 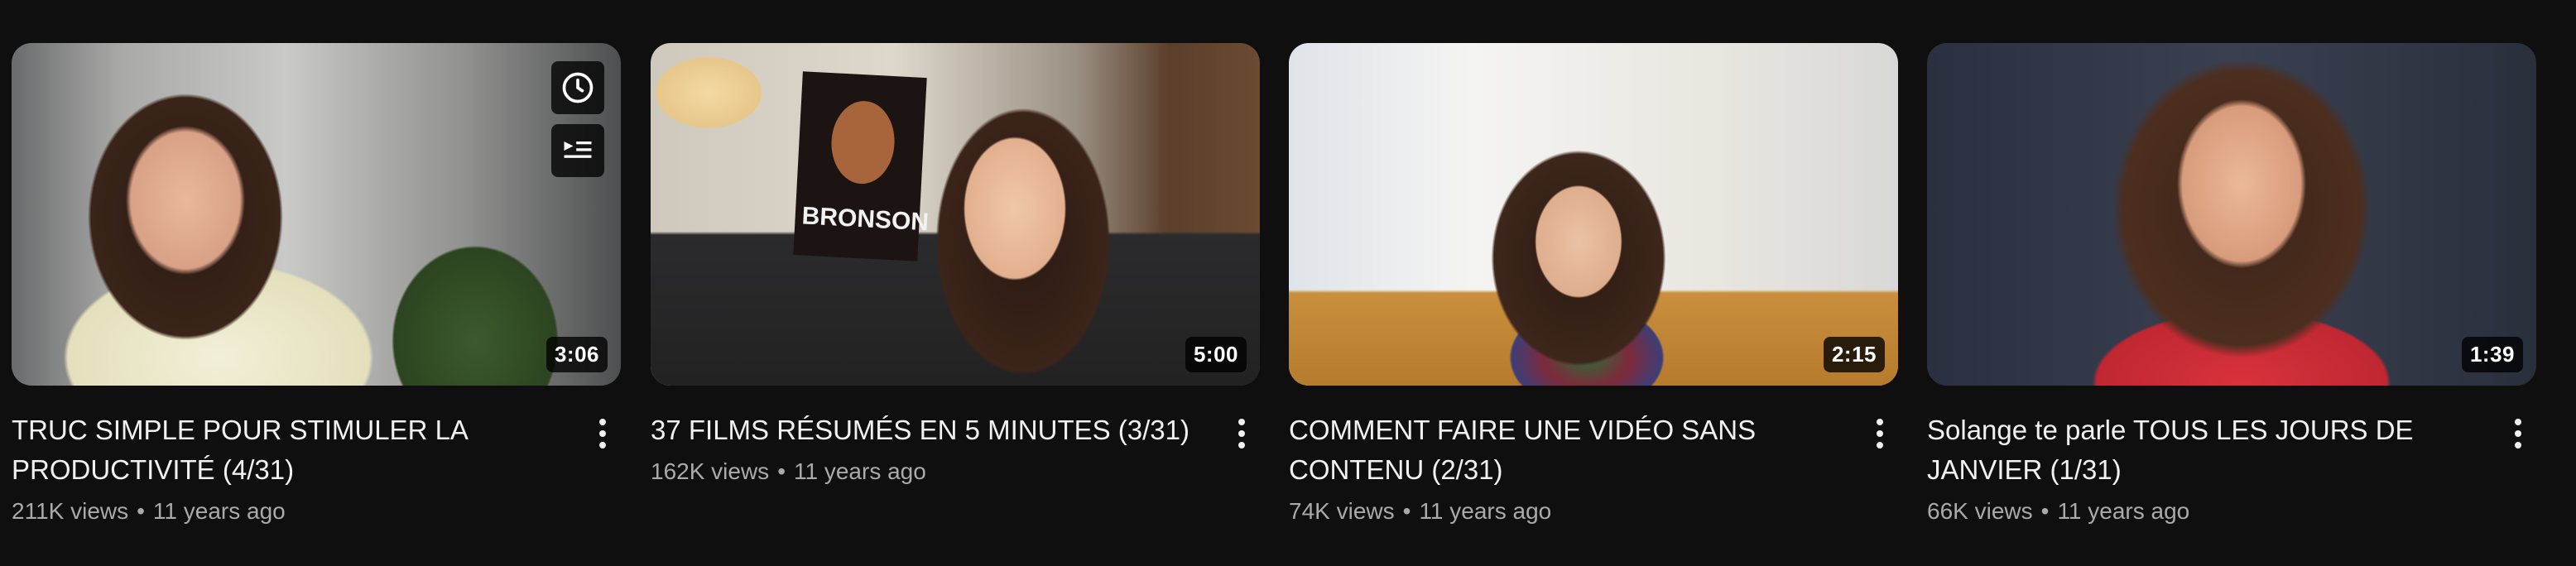 What do you see at coordinates (710, 471) in the screenshot?
I see `view-count: 162K views` at bounding box center [710, 471].